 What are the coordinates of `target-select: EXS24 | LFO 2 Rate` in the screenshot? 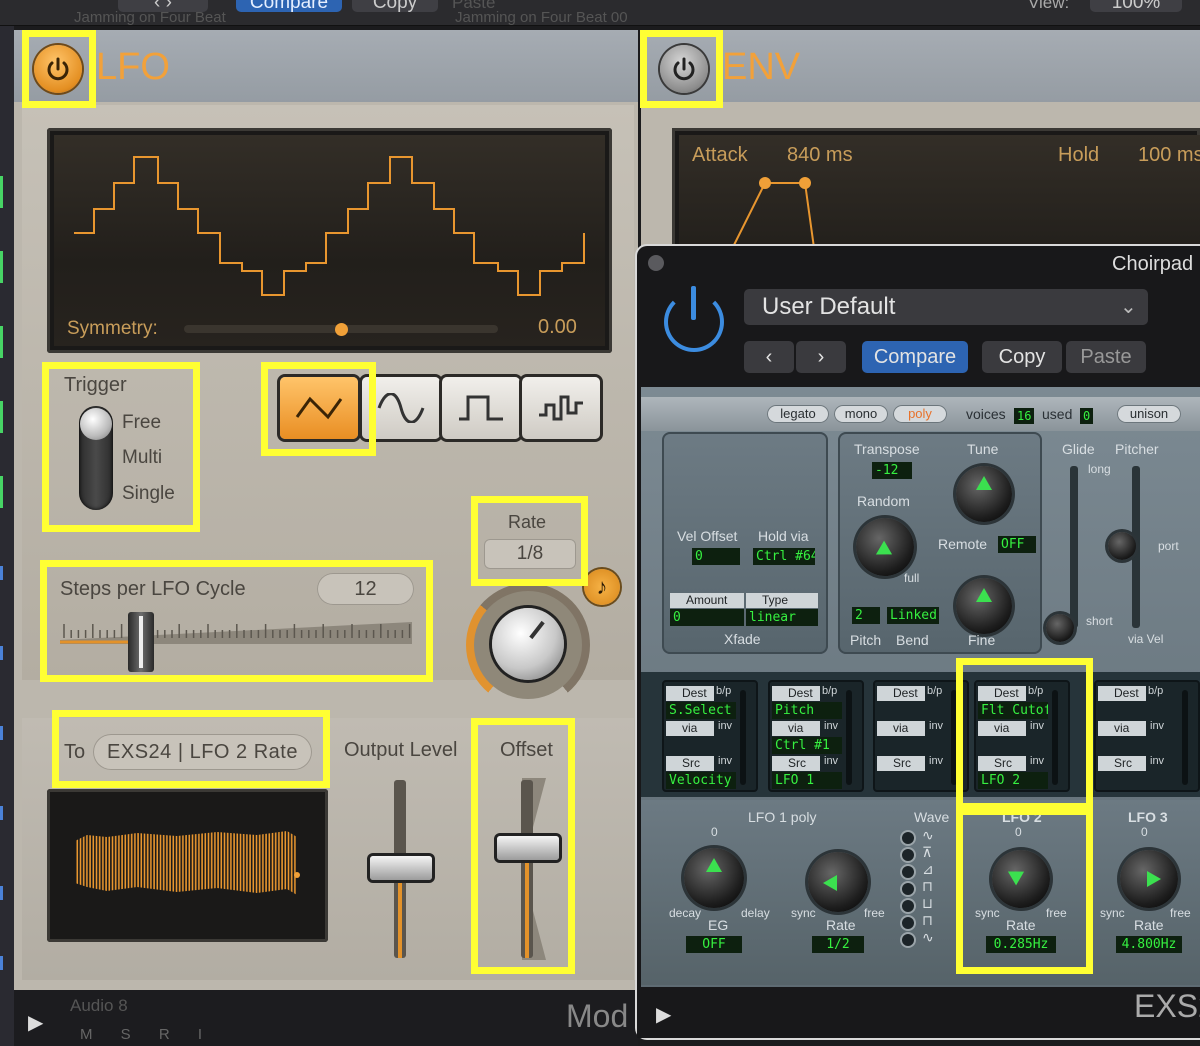 It's located at (202, 752).